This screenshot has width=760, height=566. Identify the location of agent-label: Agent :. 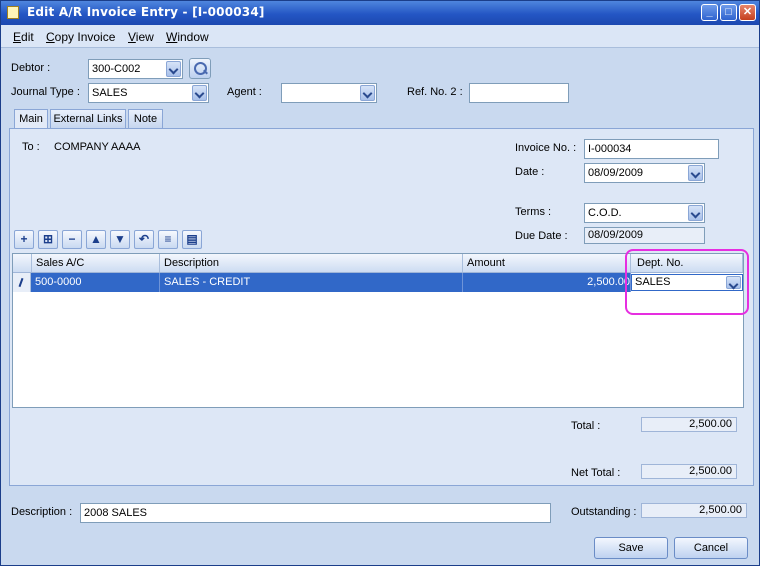
(244, 92).